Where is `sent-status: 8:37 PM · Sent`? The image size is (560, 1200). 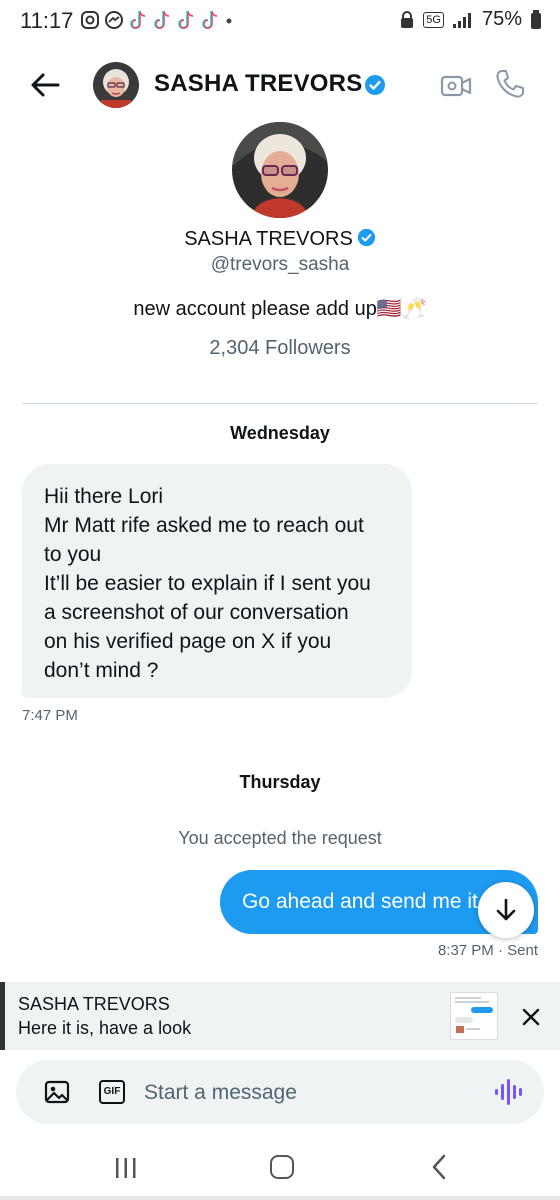 sent-status: 8:37 PM · Sent is located at coordinates (487, 950).